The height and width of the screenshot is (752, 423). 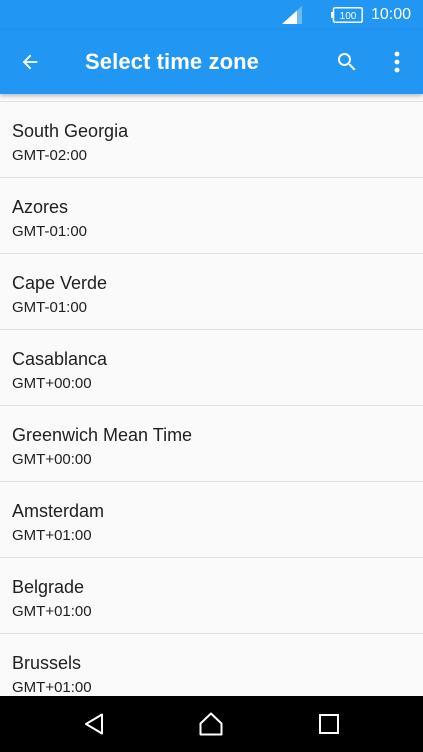 What do you see at coordinates (70, 131) in the screenshot?
I see `time-zone-name: South Georgia` at bounding box center [70, 131].